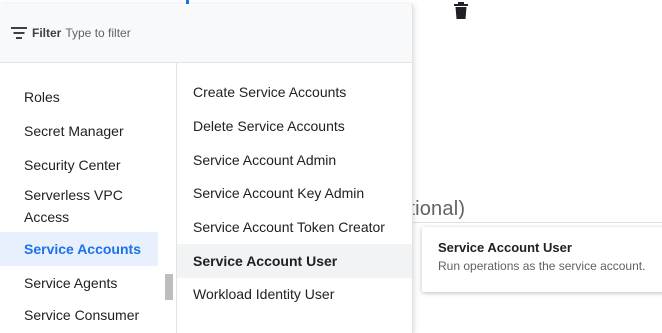 The image size is (662, 333). I want to click on role-item-service-account-user: Service Account User, so click(294, 261).